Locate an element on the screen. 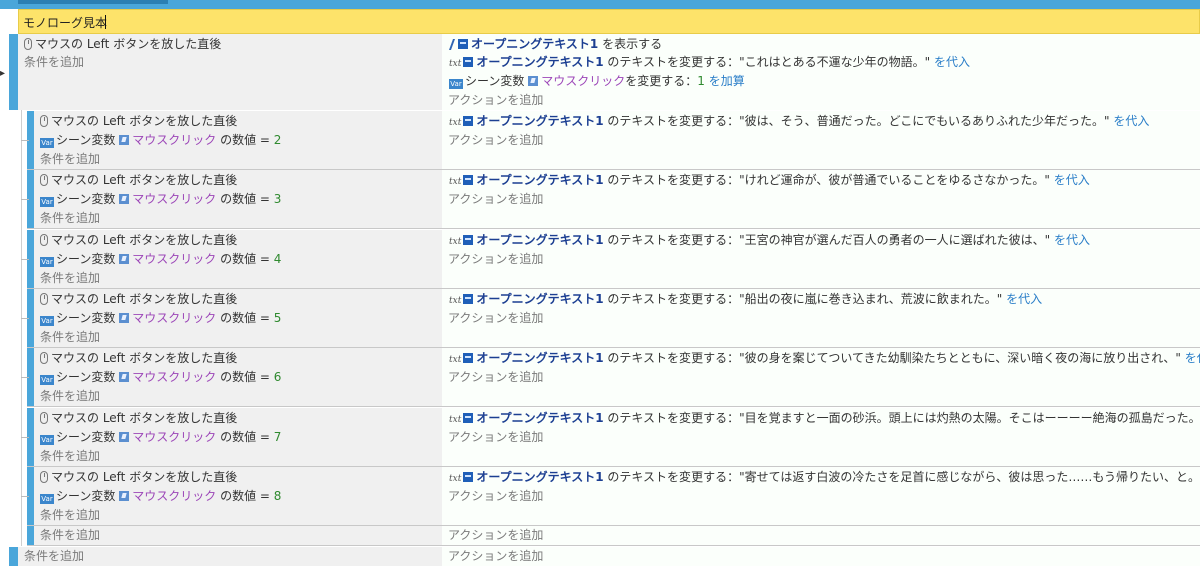 This screenshot has height=568, width=1200. collapse-arrow-icon: ▸ is located at coordinates (2, 73).